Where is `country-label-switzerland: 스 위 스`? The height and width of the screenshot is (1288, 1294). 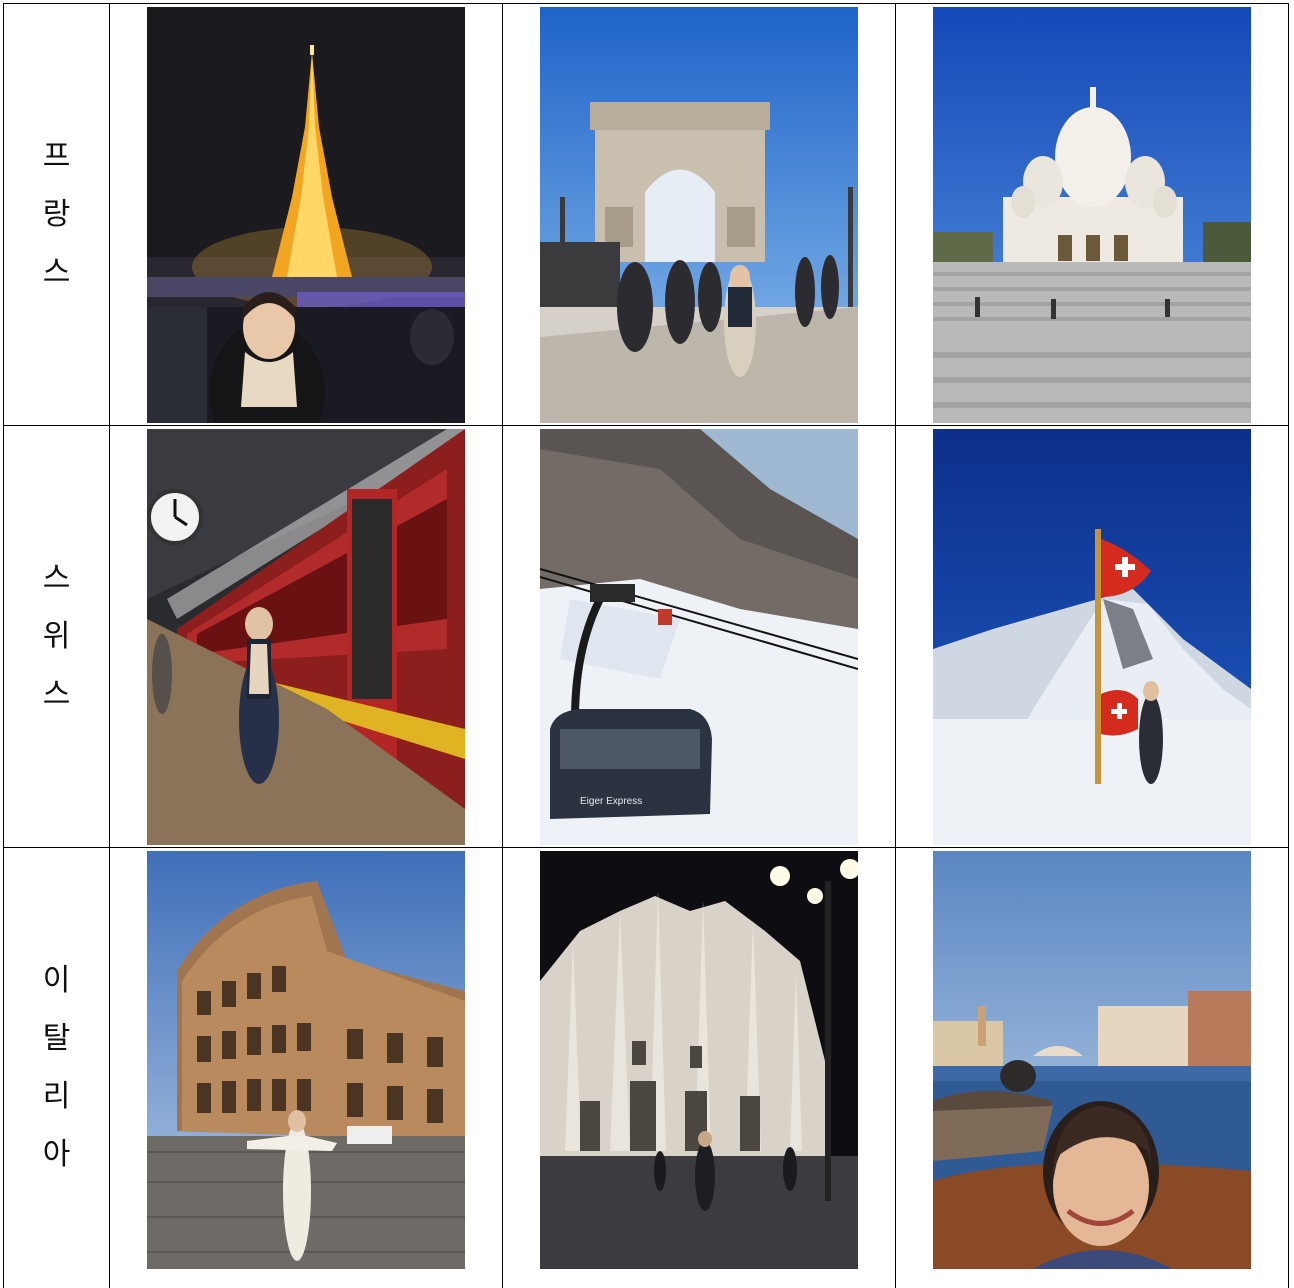 country-label-switzerland: 스 위 스 is located at coordinates (56, 636).